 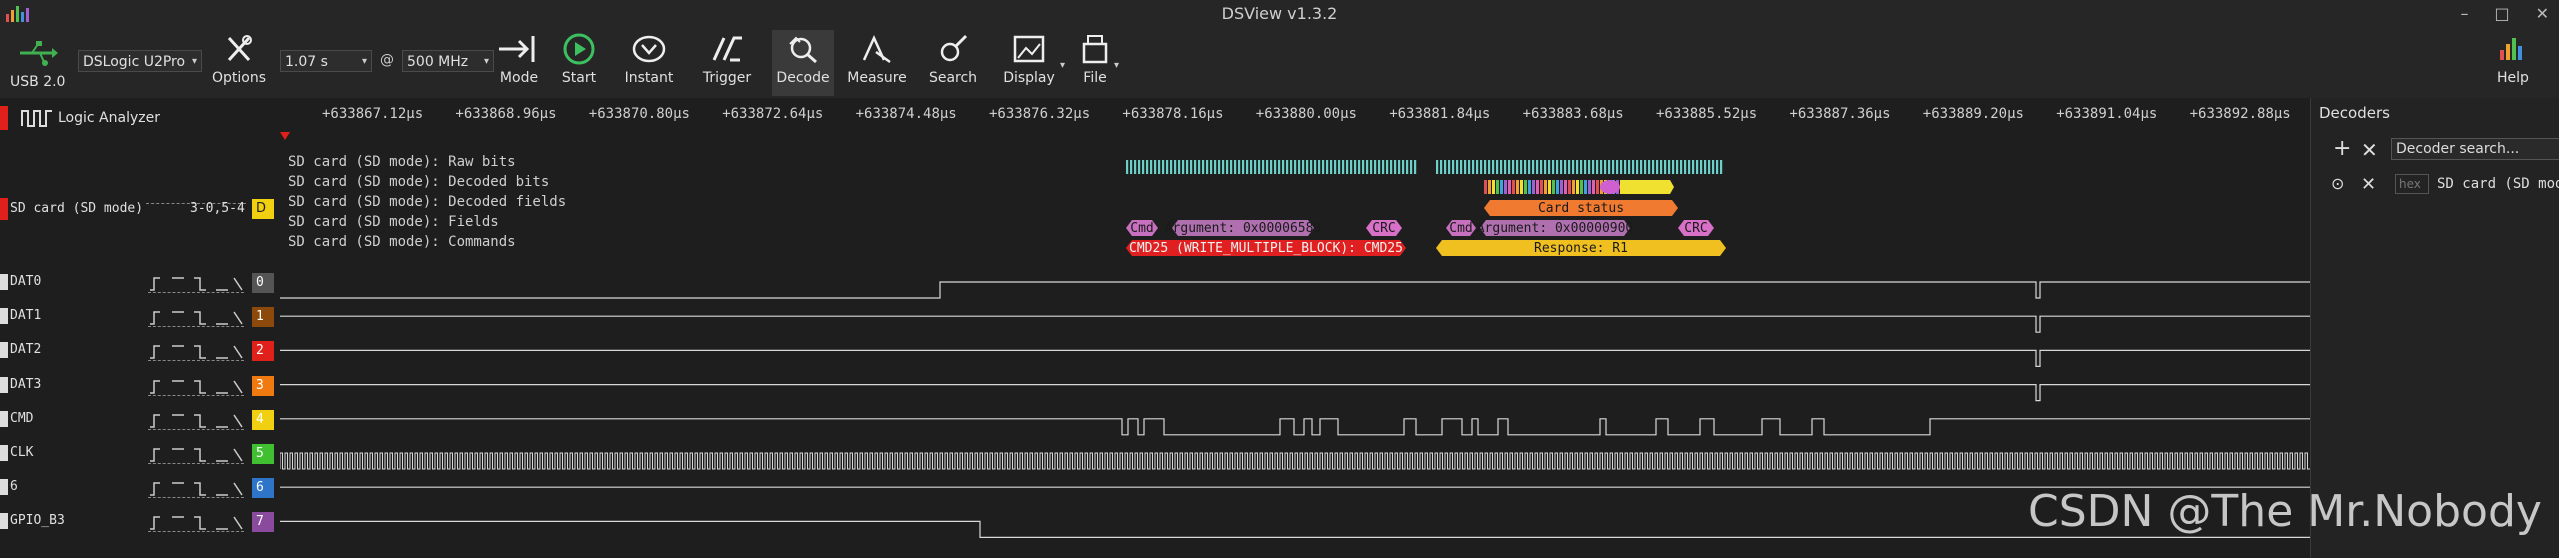 I want to click on minimize-button: –, so click(x=2464, y=13).